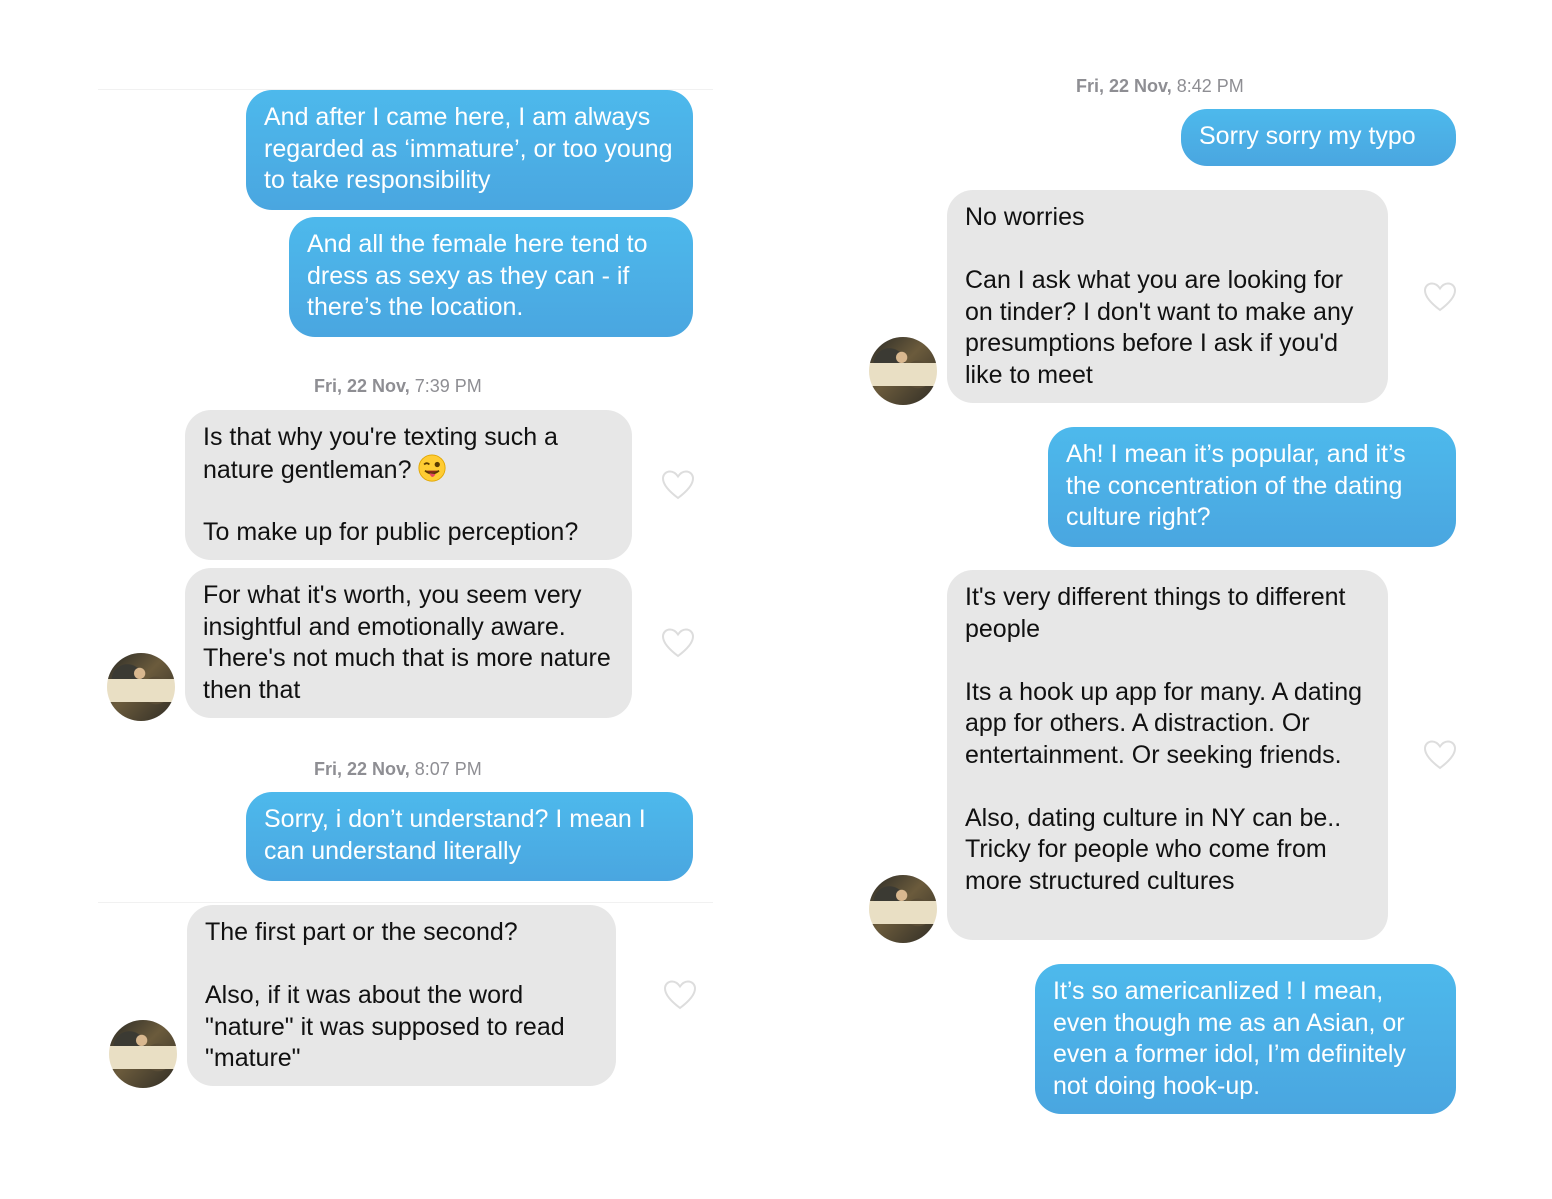 This screenshot has height=1199, width=1552. I want to click on winking-face-with-tongue-icon, so click(432, 467).